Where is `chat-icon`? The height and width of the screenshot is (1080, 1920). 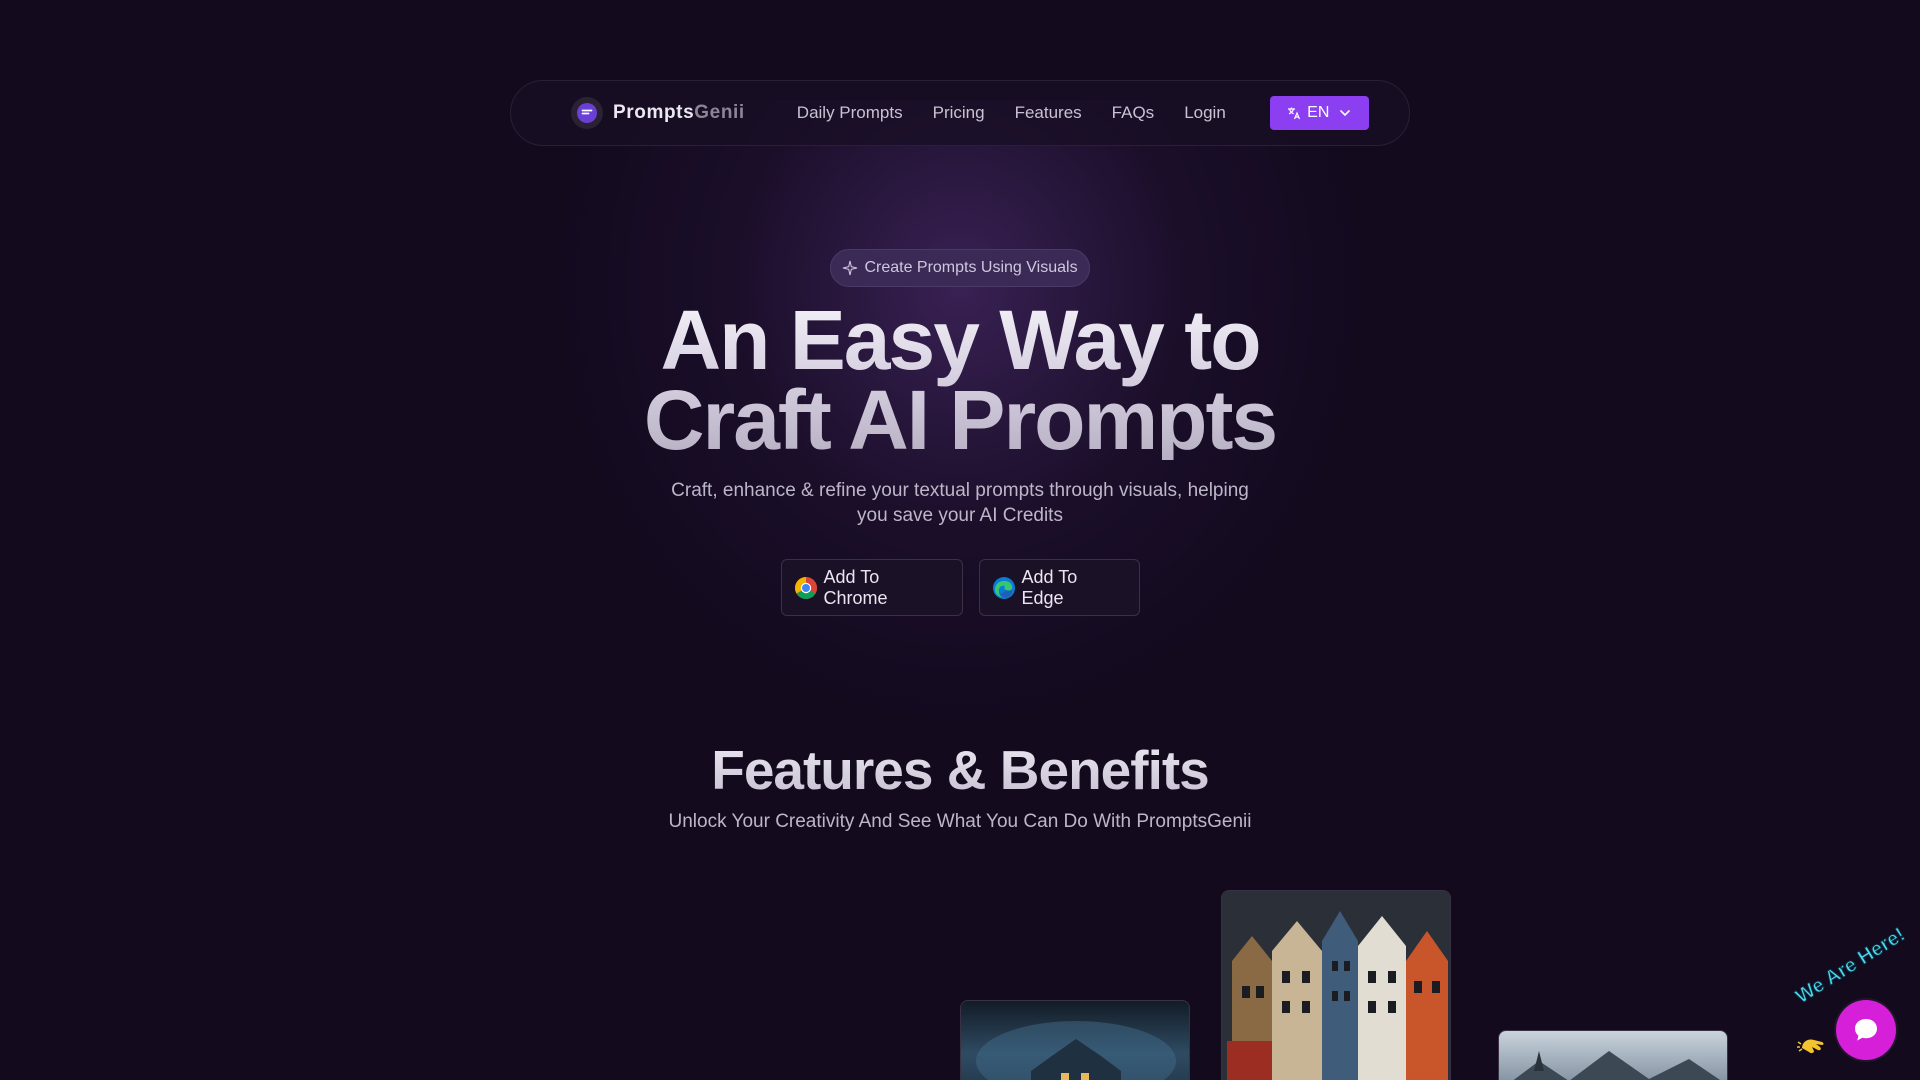 chat-icon is located at coordinates (1866, 1030).